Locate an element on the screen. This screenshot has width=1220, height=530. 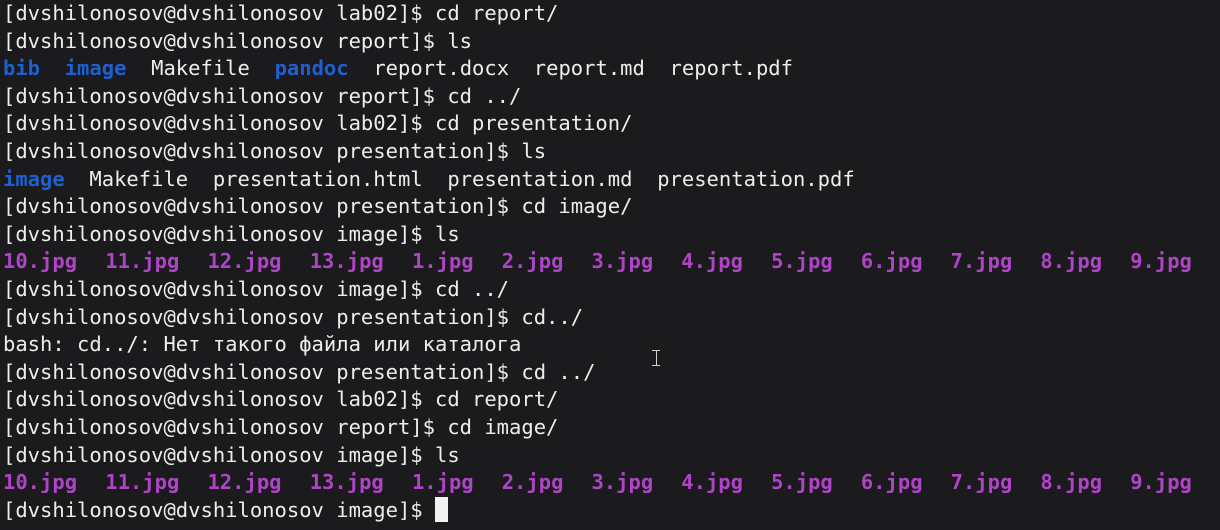
directory-entry: bib is located at coordinates (22, 68).